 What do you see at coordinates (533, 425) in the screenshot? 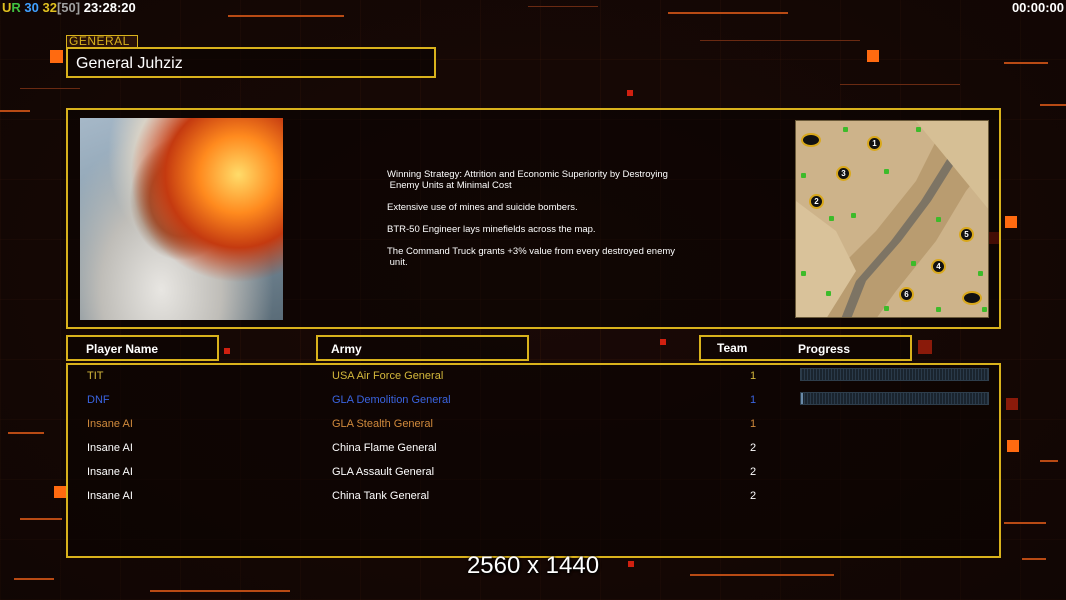
I see `table-row: Insane AI GLA Stealth General 1` at bounding box center [533, 425].